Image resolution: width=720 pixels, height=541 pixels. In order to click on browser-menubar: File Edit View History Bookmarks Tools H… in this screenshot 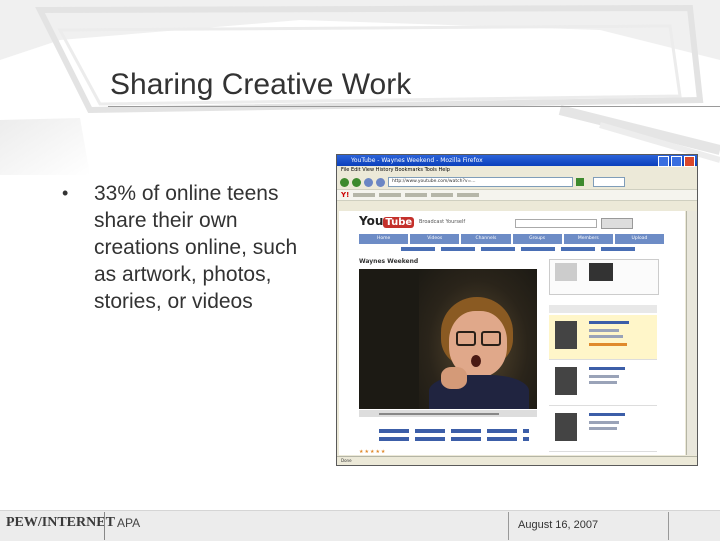, I will do `click(517, 170)`.